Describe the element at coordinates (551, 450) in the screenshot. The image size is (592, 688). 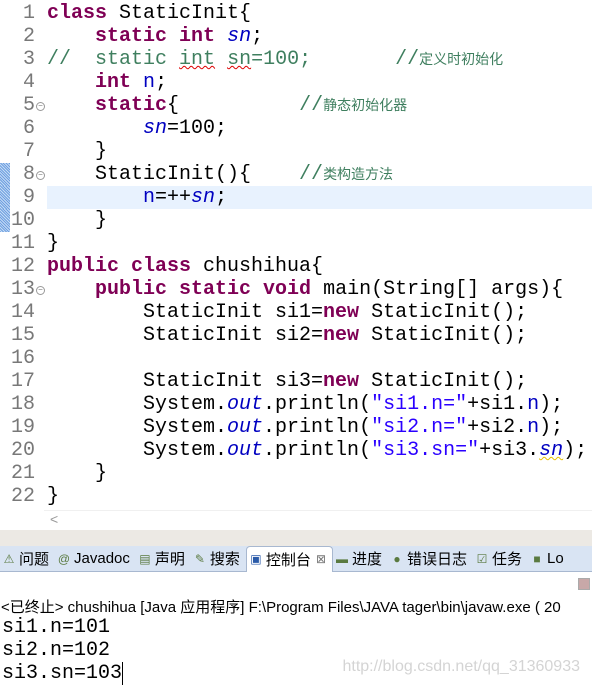
I see `code-token: sn` at that location.